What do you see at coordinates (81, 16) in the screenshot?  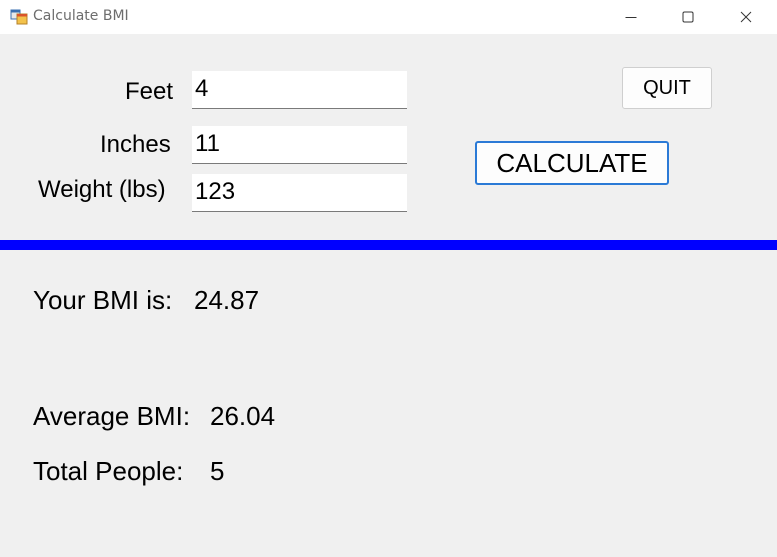 I see `window-title: Calculate BMI` at bounding box center [81, 16].